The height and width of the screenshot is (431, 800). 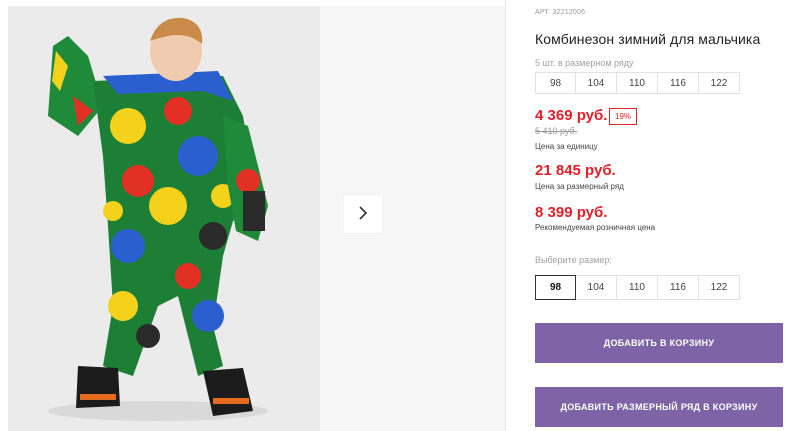 What do you see at coordinates (571, 115) in the screenshot?
I see `unit-price: 4 369 руб.` at bounding box center [571, 115].